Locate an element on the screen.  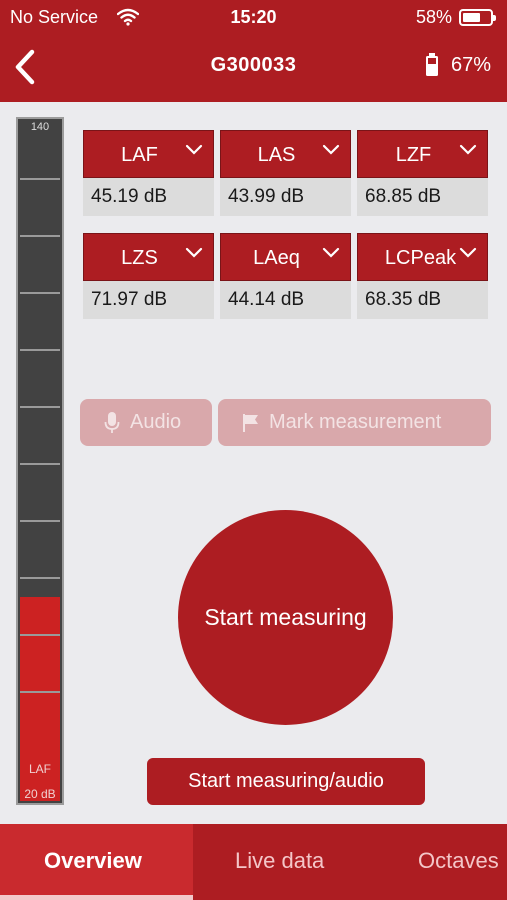
value-card-lzs: LZS 71.97 dB is located at coordinates (148, 276).